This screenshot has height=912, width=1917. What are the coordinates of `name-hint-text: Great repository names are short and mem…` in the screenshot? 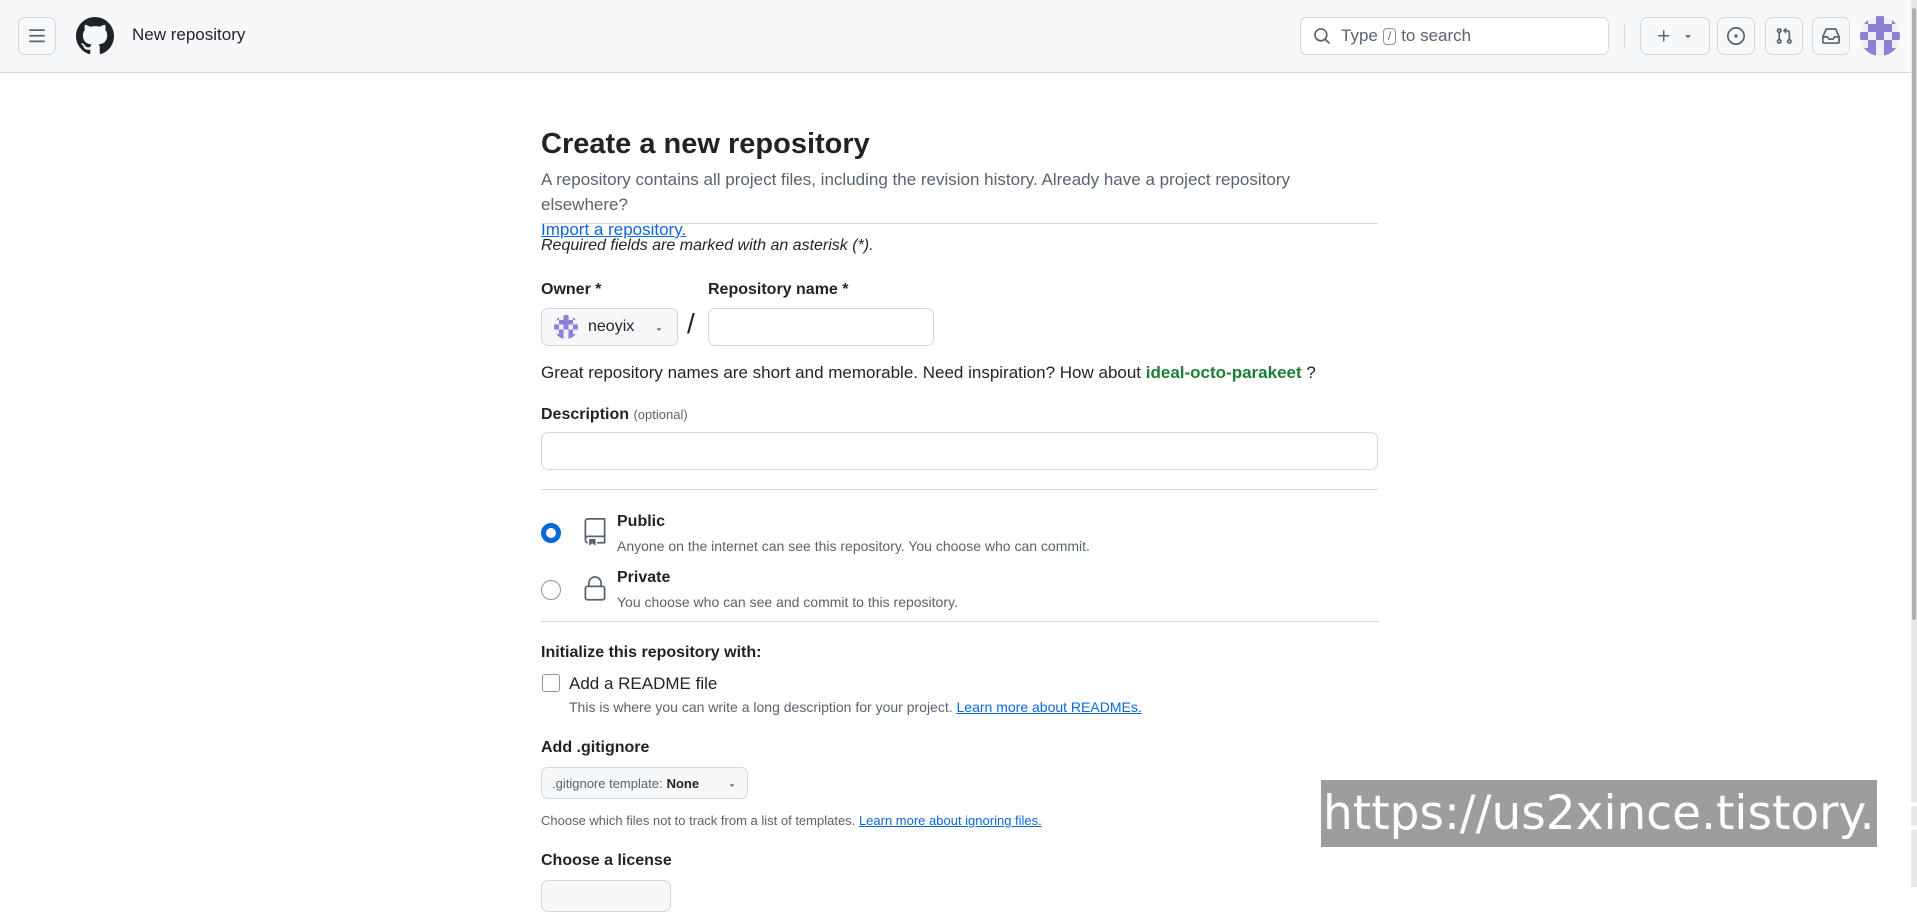 It's located at (841, 372).